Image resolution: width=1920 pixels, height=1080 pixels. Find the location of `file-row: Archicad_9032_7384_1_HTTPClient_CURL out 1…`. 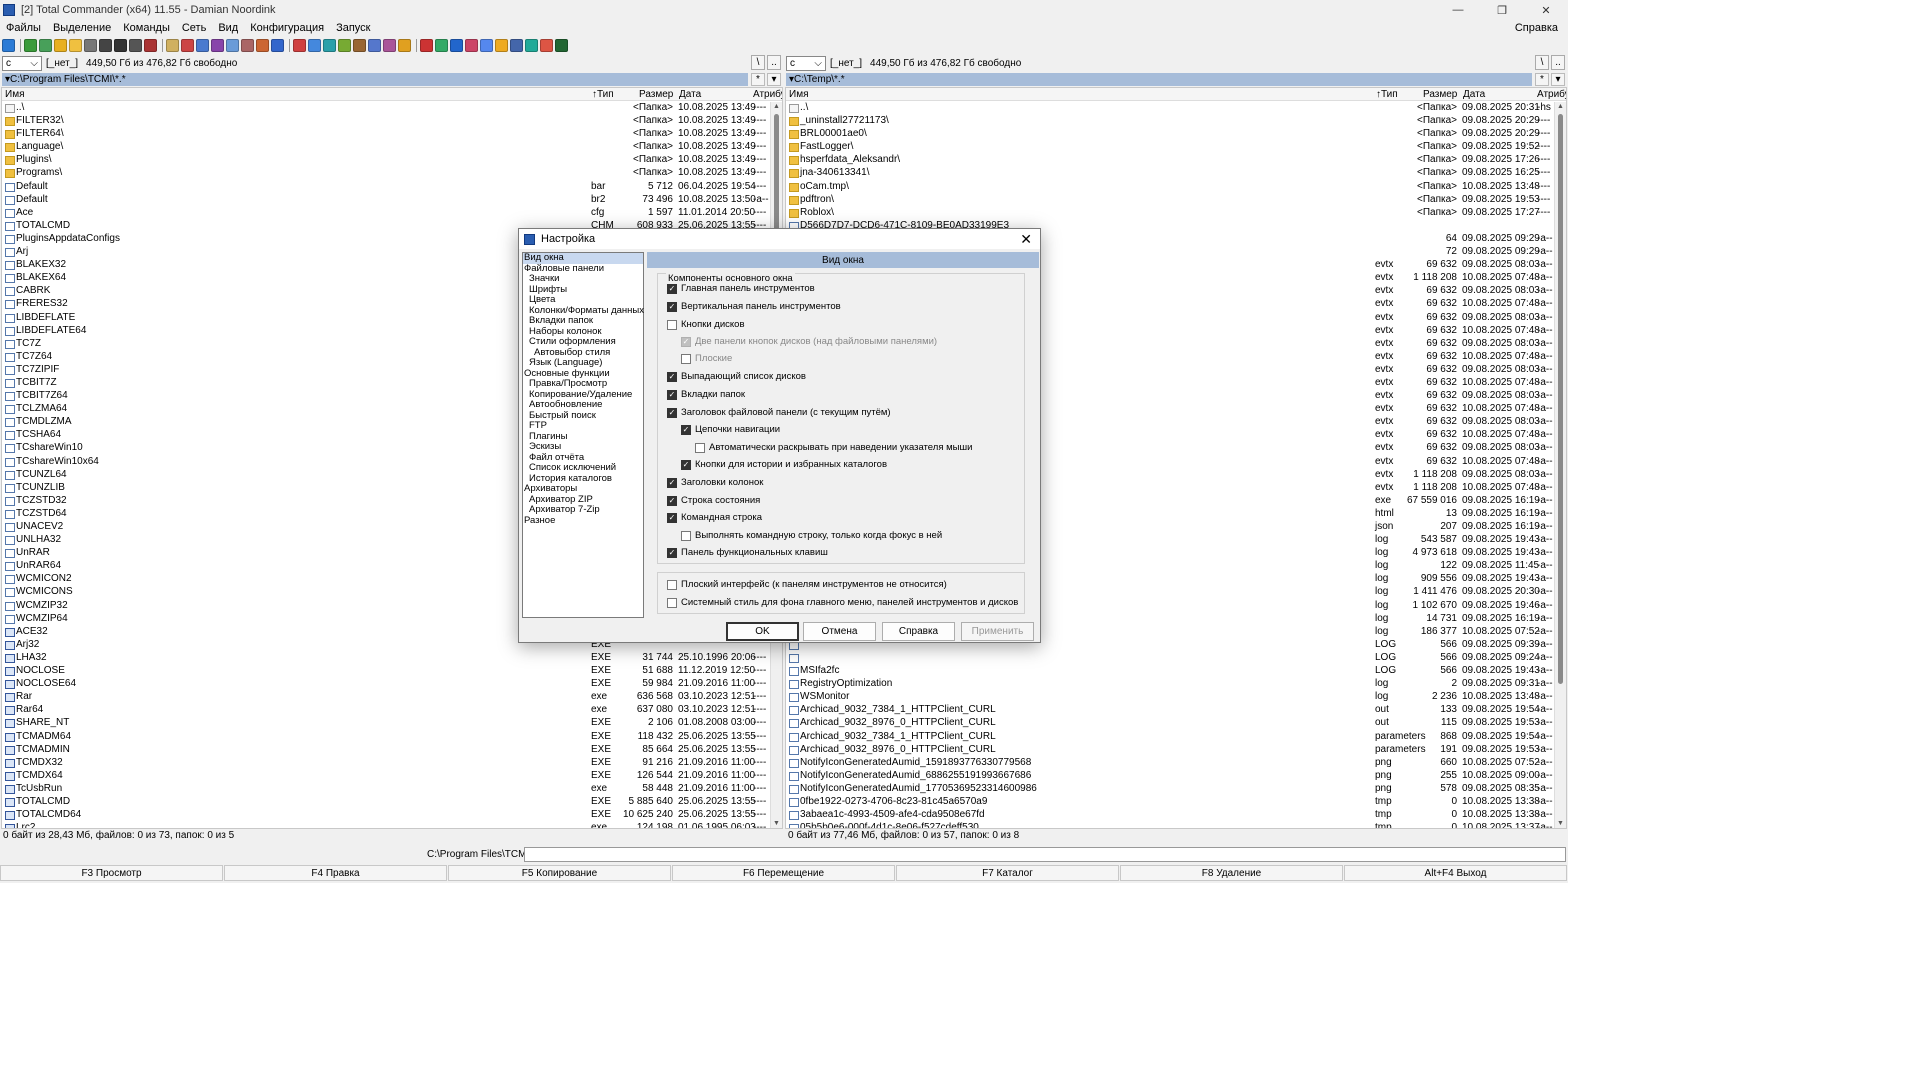

file-row: Archicad_9032_7384_1_HTTPClient_CURL out 1… is located at coordinates (1170, 710).